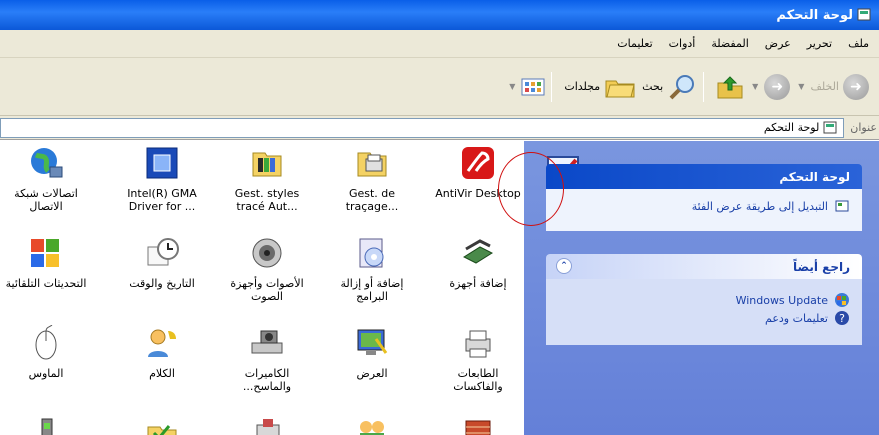 Image resolution: width=879 pixels, height=435 pixels. Describe the element at coordinates (620, 88) in the screenshot. I see `folders-icon` at that location.